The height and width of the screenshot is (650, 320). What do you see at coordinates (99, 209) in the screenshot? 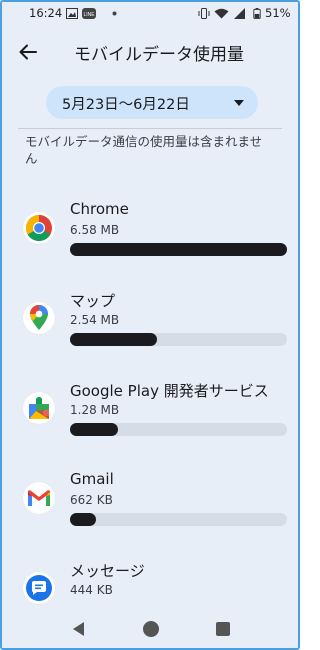
I see `app-name: Chrome` at bounding box center [99, 209].